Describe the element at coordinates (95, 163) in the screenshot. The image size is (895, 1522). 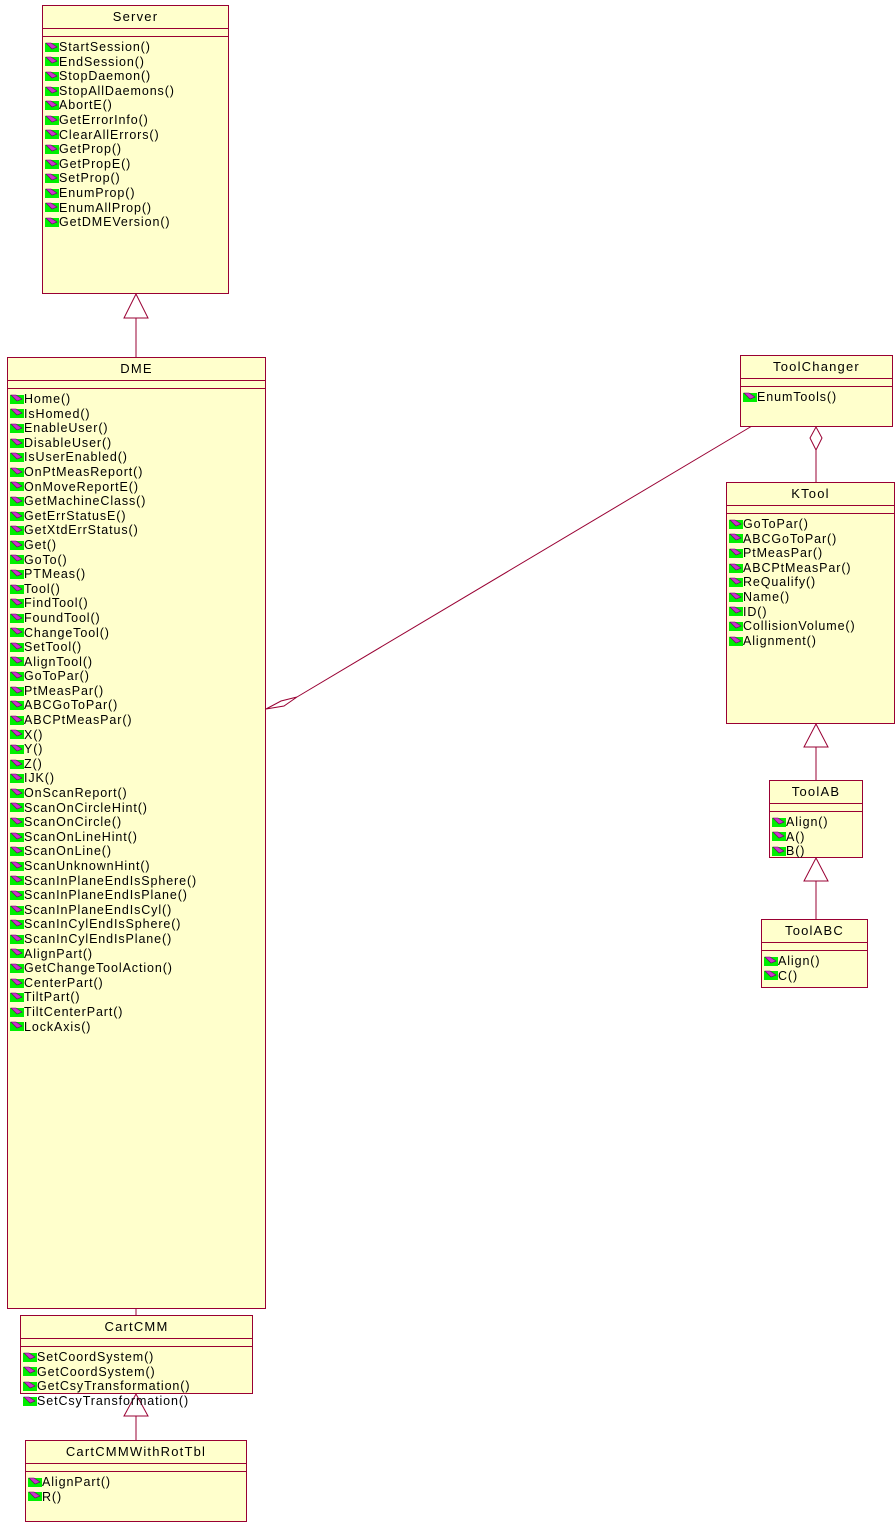
I see `operation-label: GetPropE()` at that location.